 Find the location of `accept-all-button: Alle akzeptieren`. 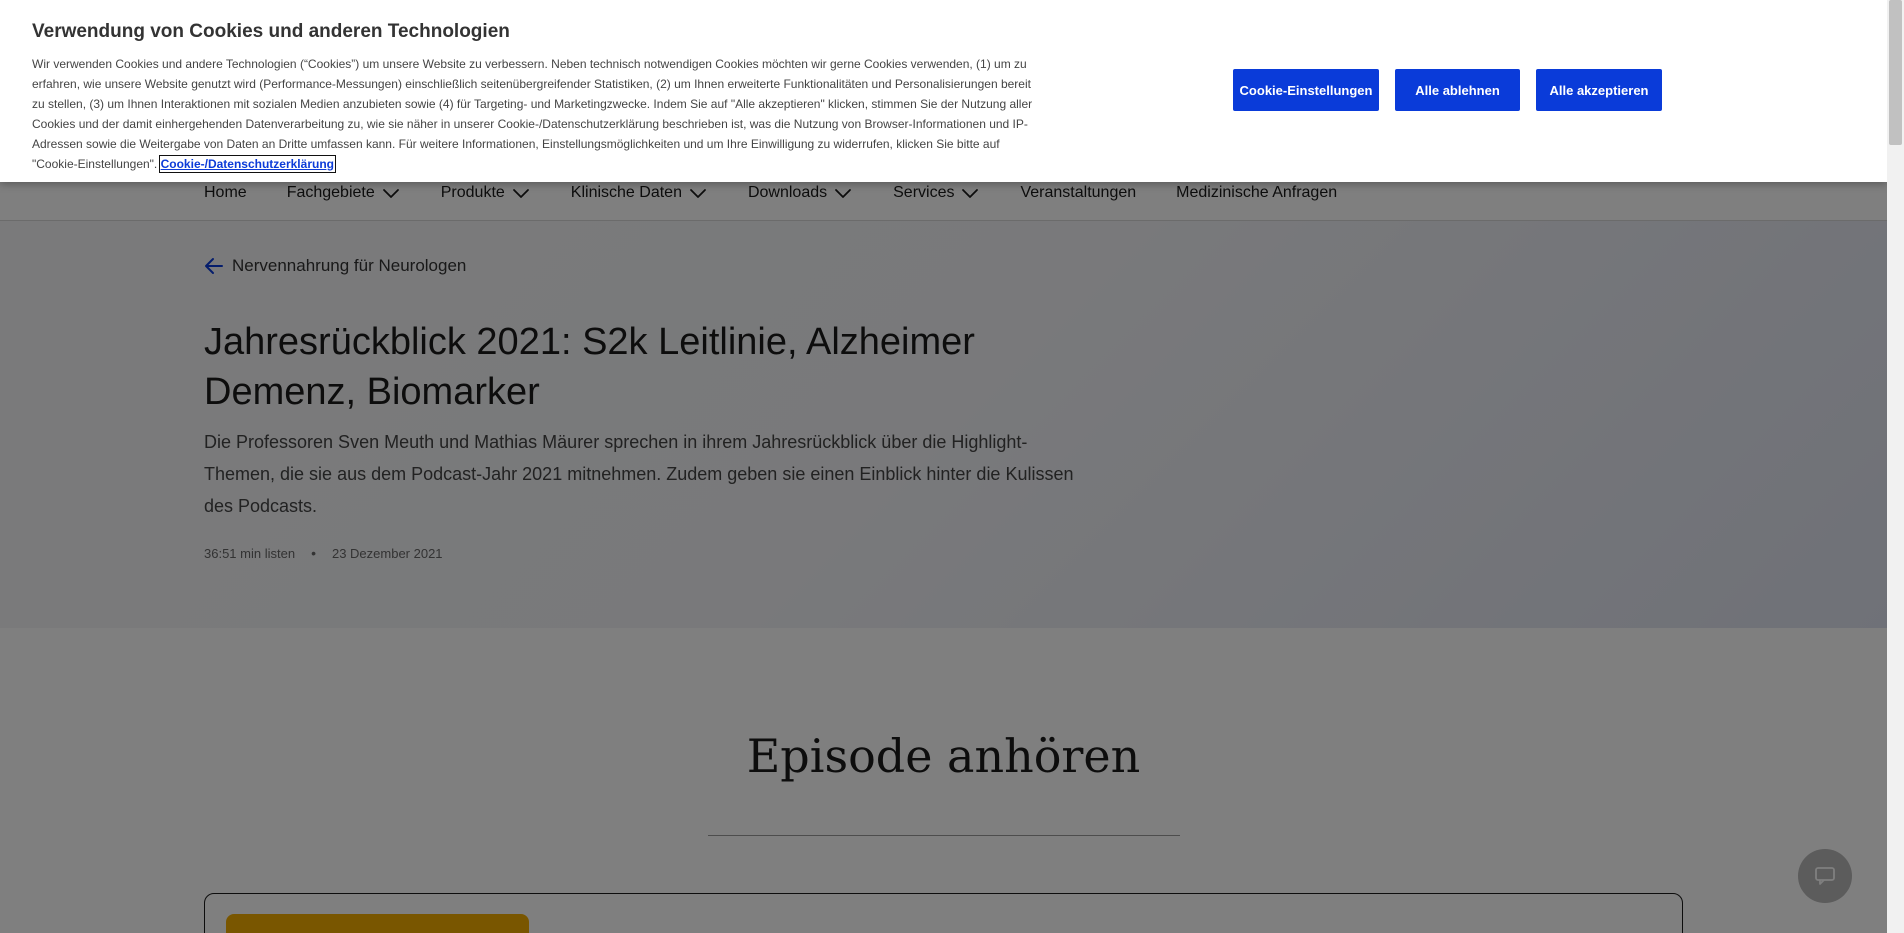

accept-all-button: Alle akzeptieren is located at coordinates (1599, 90).